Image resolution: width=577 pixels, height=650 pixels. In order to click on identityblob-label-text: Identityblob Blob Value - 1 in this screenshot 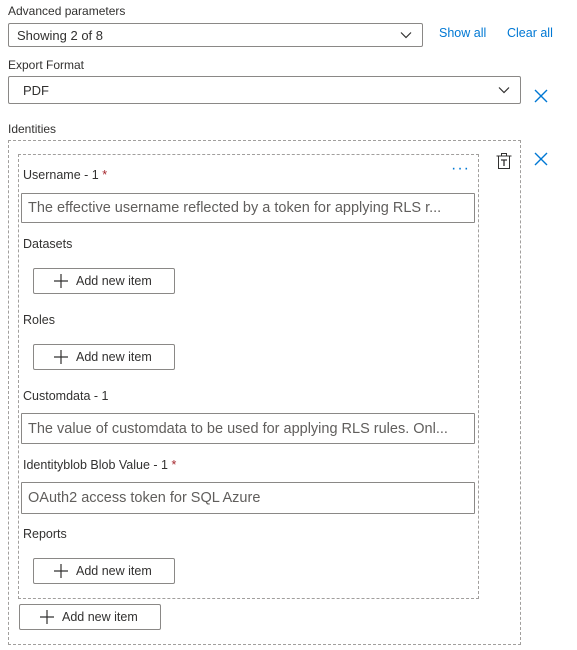, I will do `click(96, 465)`.